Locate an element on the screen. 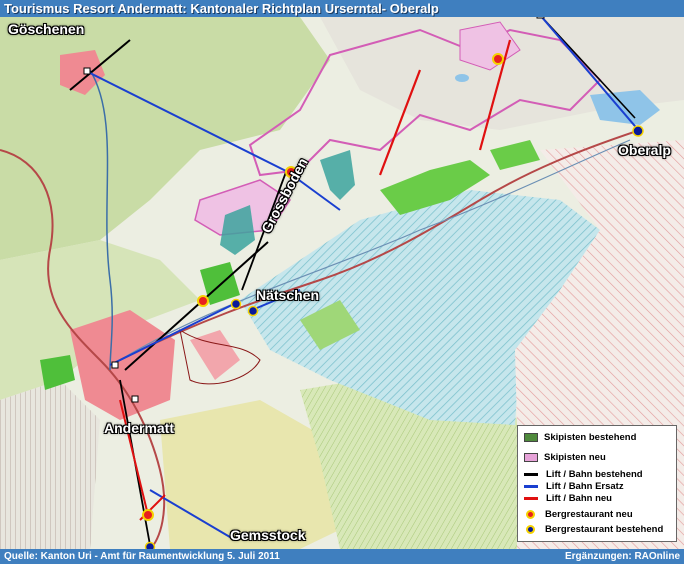 Image resolution: width=684 pixels, height=564 pixels. place-label-goeschenen: Göschenen is located at coordinates (46, 29).